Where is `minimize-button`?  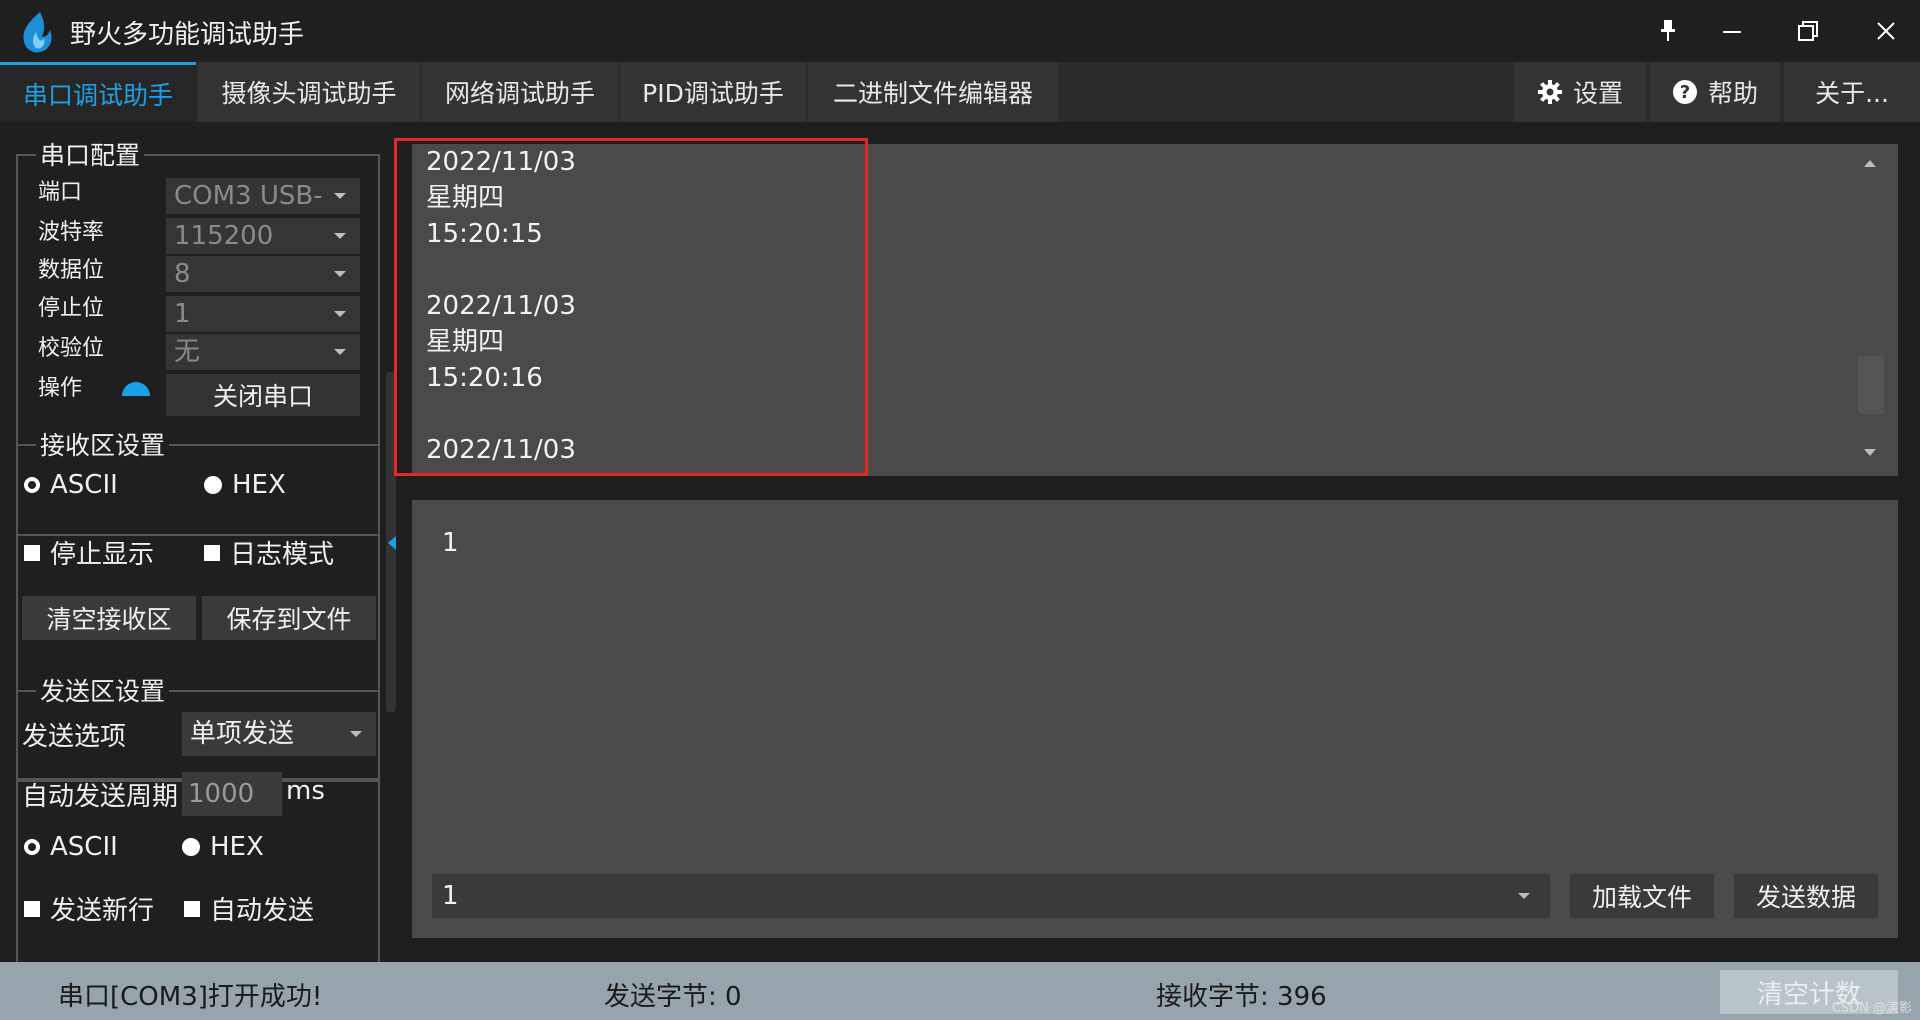
minimize-button is located at coordinates (1732, 31).